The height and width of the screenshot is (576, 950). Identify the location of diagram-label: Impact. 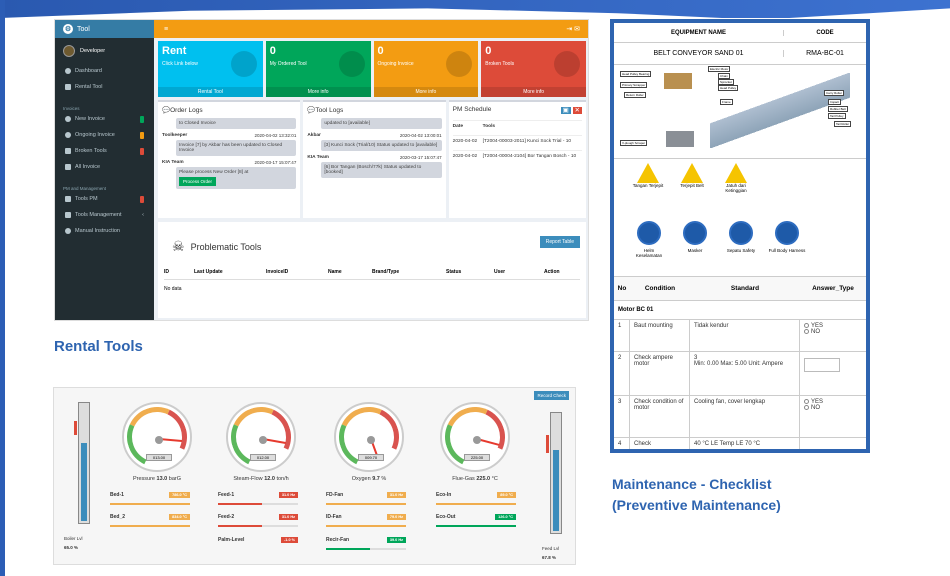
(835, 102).